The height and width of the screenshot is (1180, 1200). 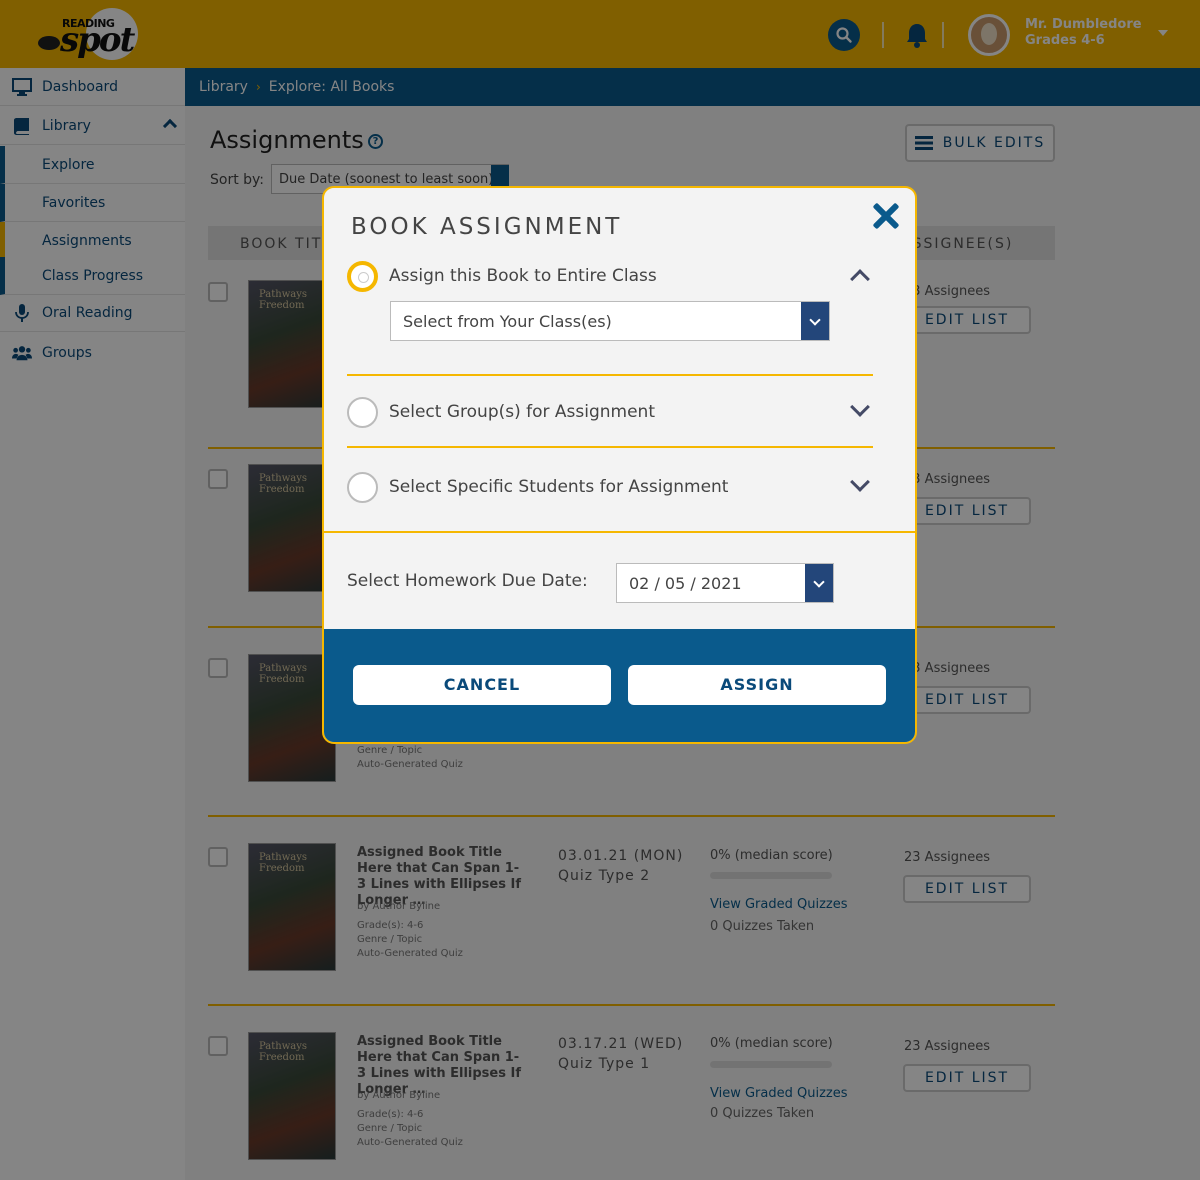 I want to click on due-date-value: 02 / 05 / 2021, so click(x=685, y=583).